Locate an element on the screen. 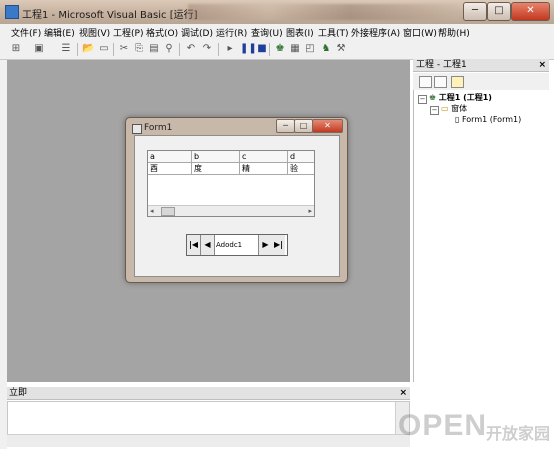 This screenshot has height=449, width=554. grid-header: b is located at coordinates (216, 156).